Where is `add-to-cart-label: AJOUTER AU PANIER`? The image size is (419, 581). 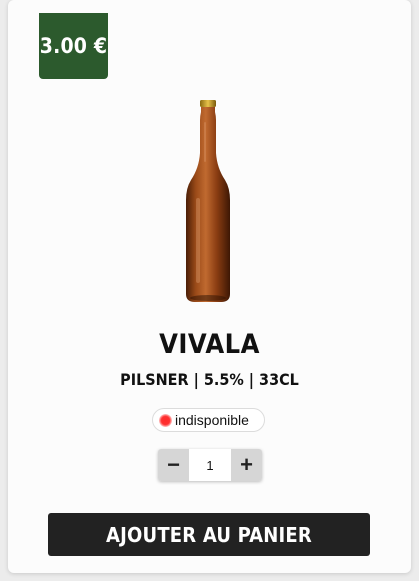
add-to-cart-label: AJOUTER AU PANIER is located at coordinates (209, 534).